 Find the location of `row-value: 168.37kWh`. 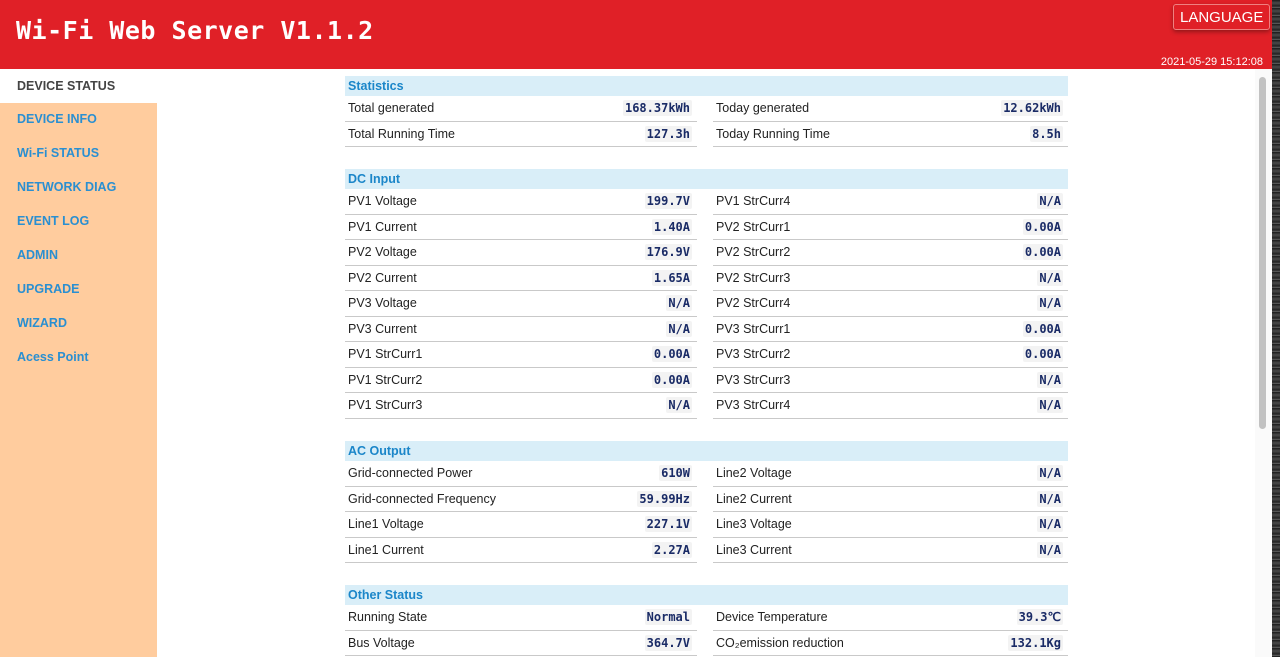

row-value: 168.37kWh is located at coordinates (657, 108).